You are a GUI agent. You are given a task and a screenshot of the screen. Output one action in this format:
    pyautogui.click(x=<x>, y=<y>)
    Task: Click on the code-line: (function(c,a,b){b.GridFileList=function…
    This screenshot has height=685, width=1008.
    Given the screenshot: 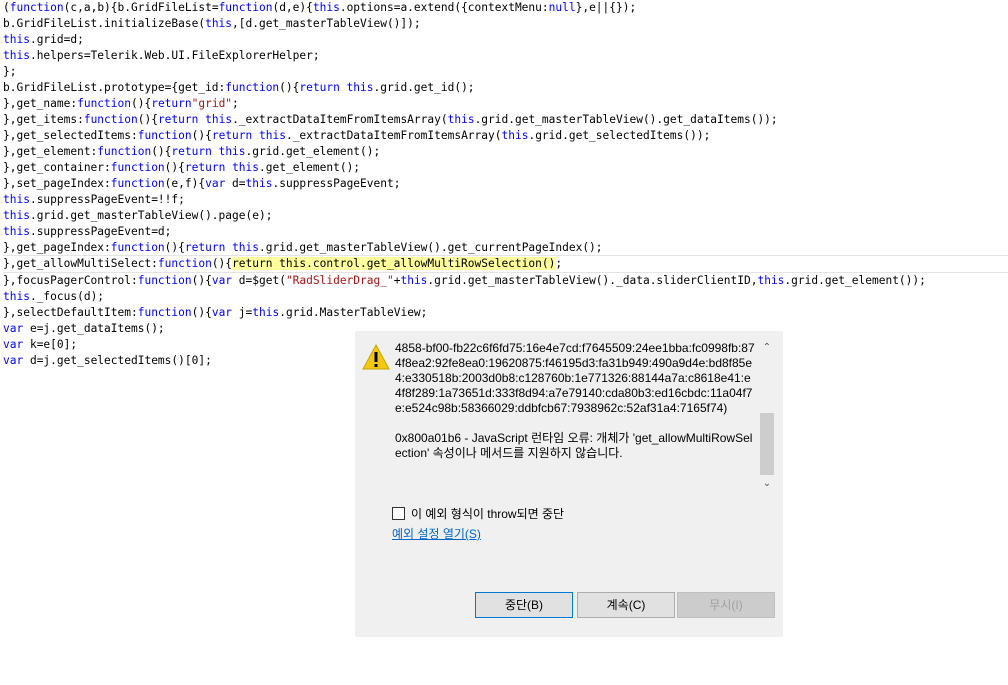 What is the action you would take?
    pyautogui.click(x=505, y=8)
    